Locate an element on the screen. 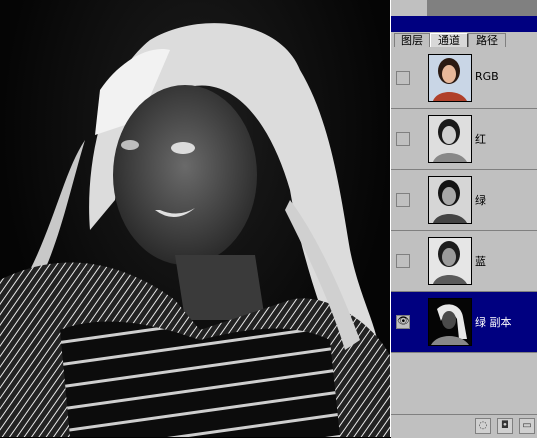 The image size is (537, 438). new-channel-icon: ▭ is located at coordinates (527, 426).